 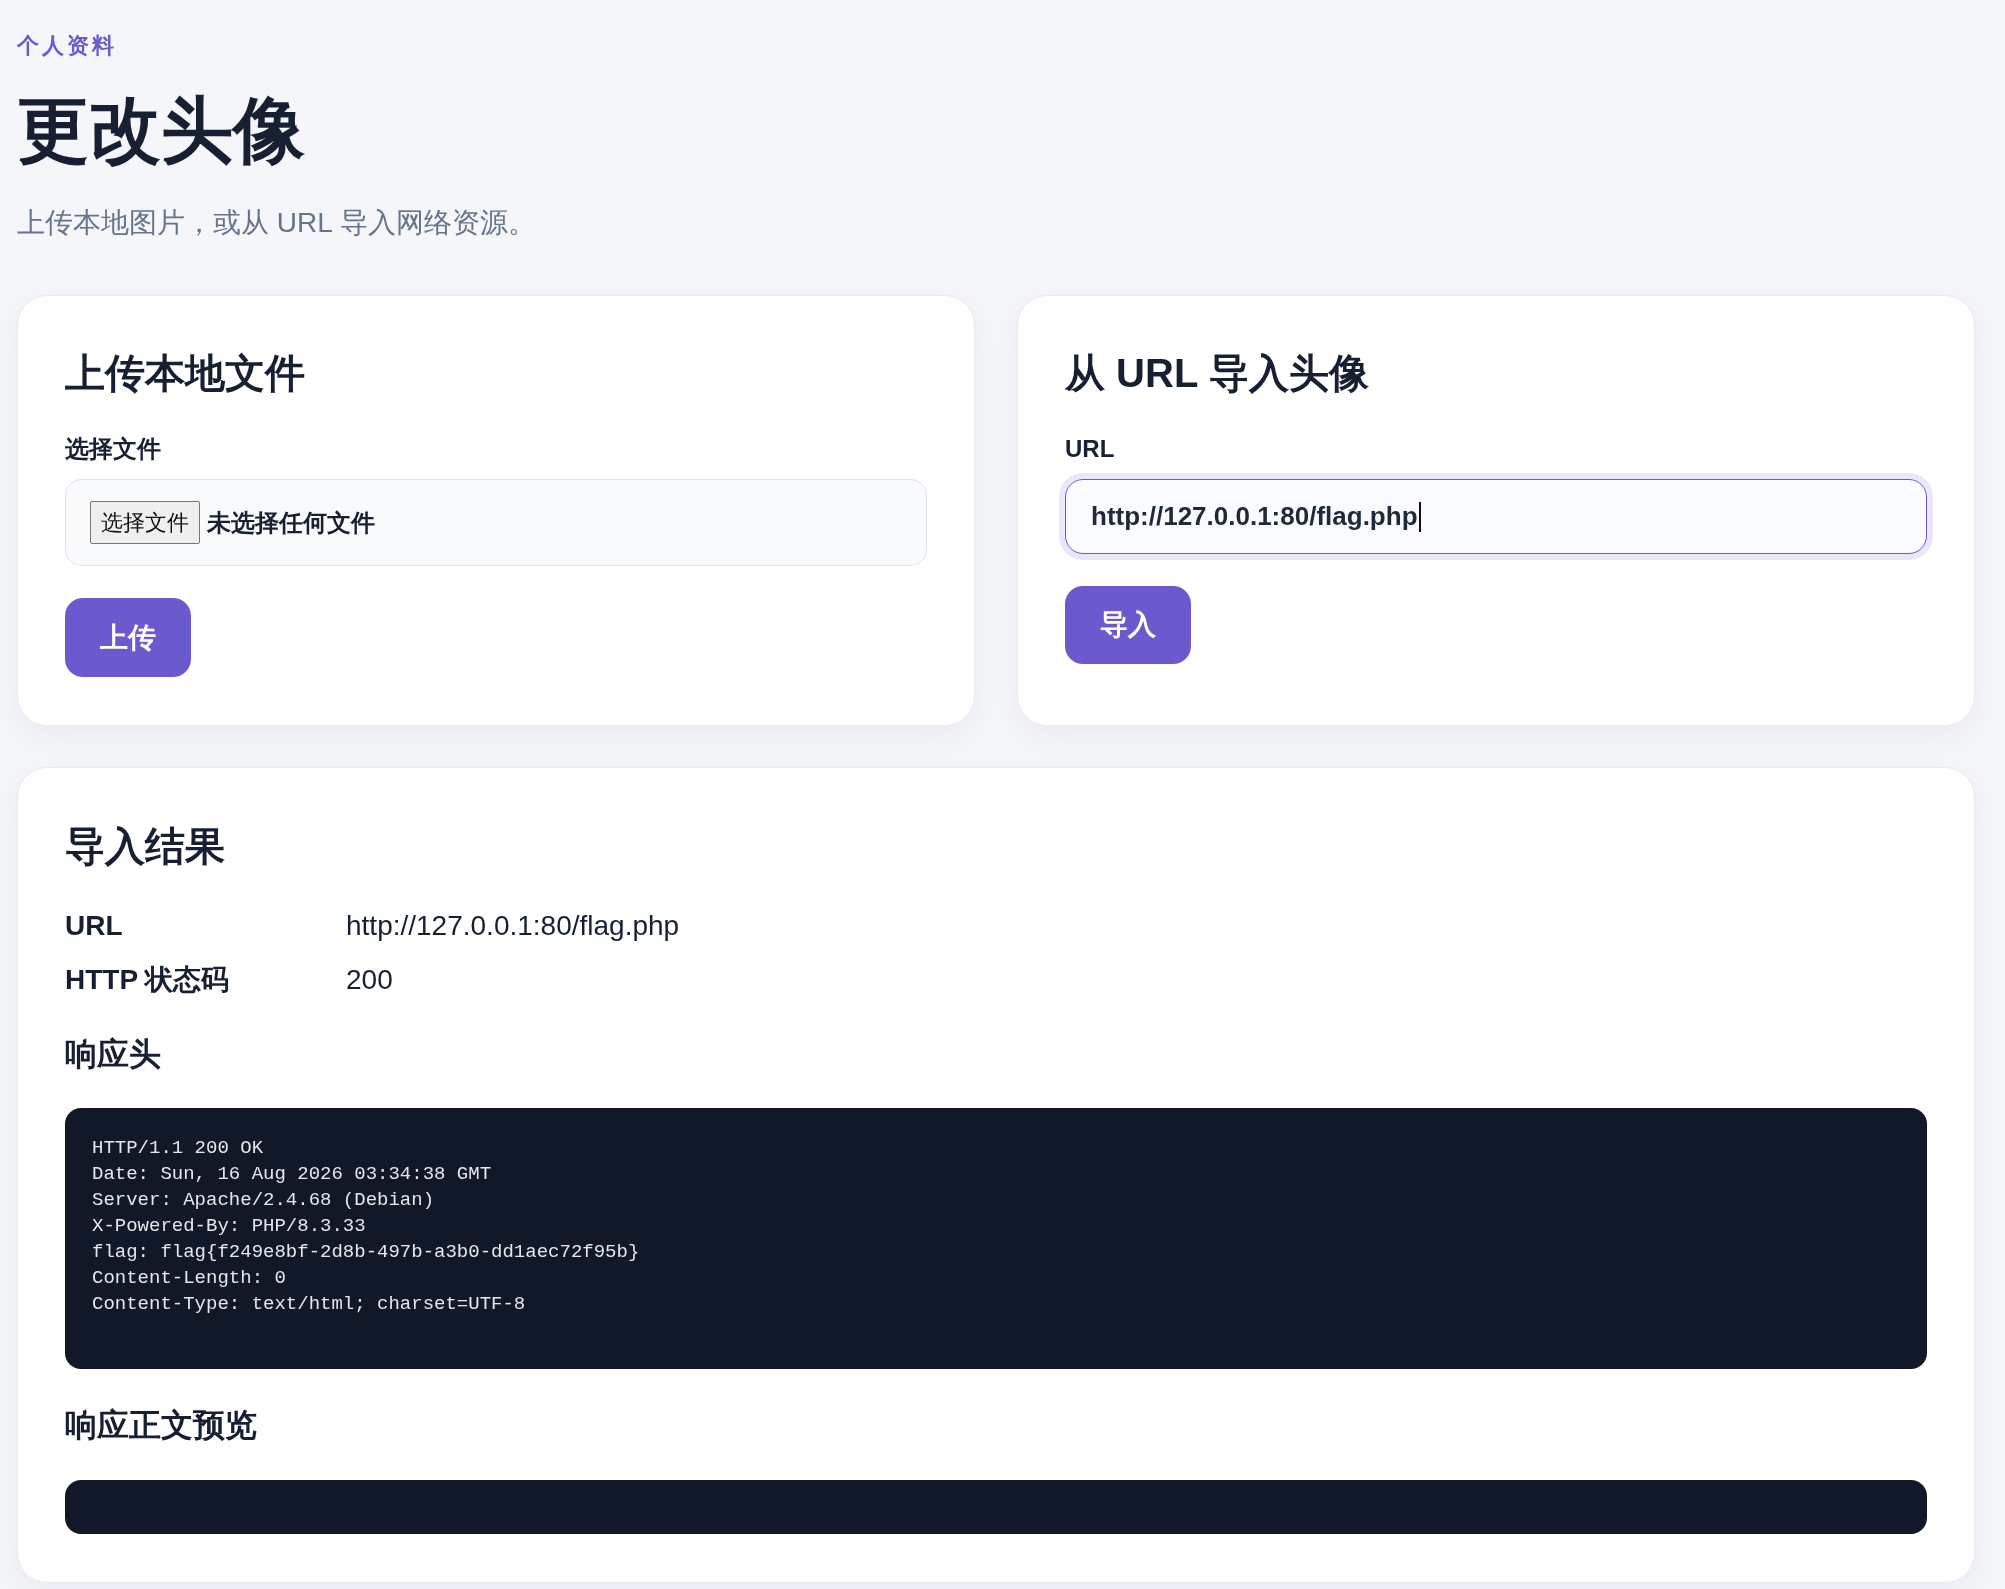 I want to click on header-line: HTTP/1.1 200 OK, so click(x=178, y=1148).